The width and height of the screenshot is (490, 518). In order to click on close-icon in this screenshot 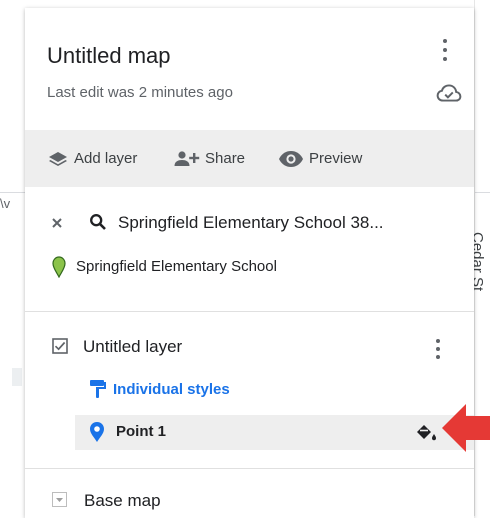, I will do `click(57, 223)`.